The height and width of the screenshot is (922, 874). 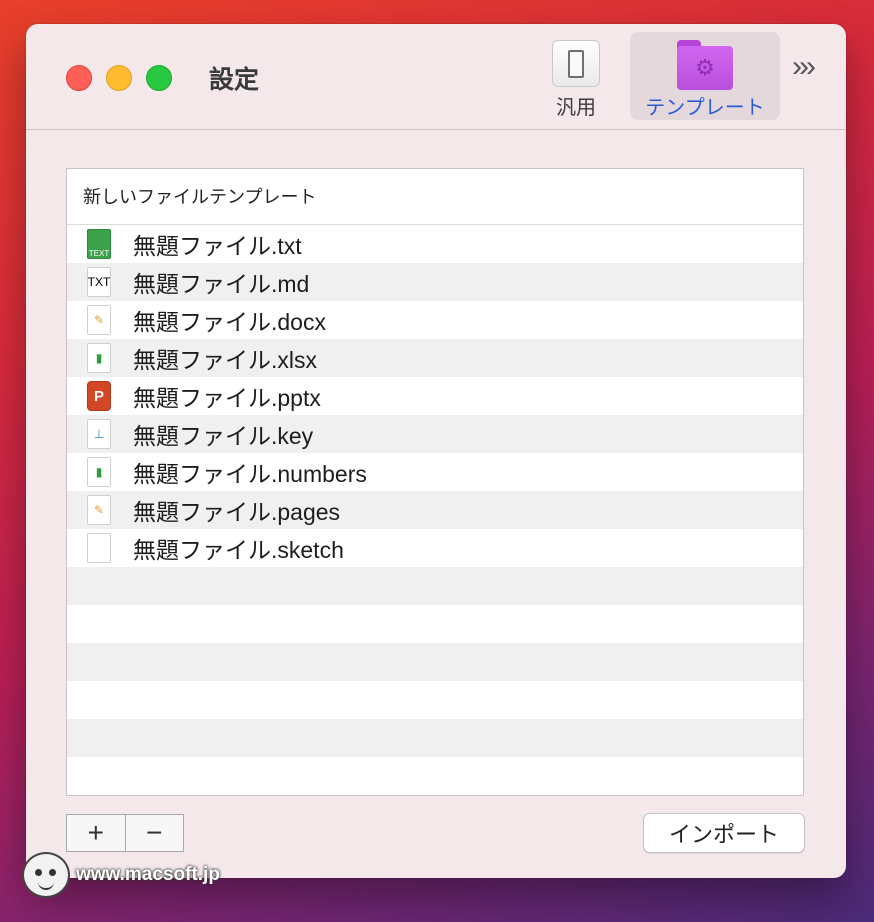 I want to click on mascot-icon, so click(x=46, y=875).